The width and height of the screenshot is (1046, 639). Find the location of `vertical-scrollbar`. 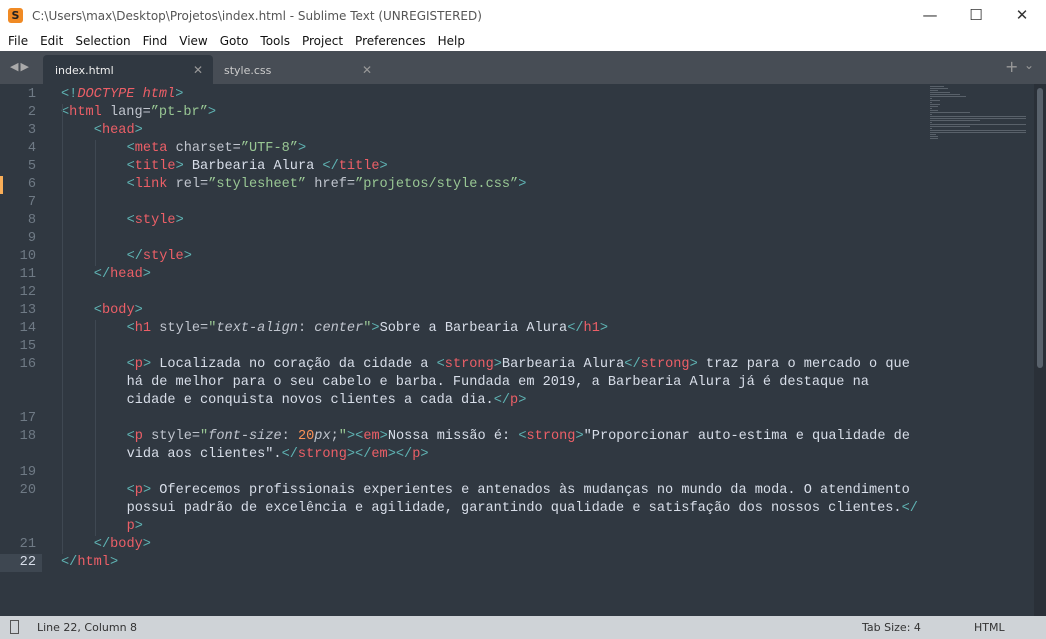

vertical-scrollbar is located at coordinates (1040, 350).